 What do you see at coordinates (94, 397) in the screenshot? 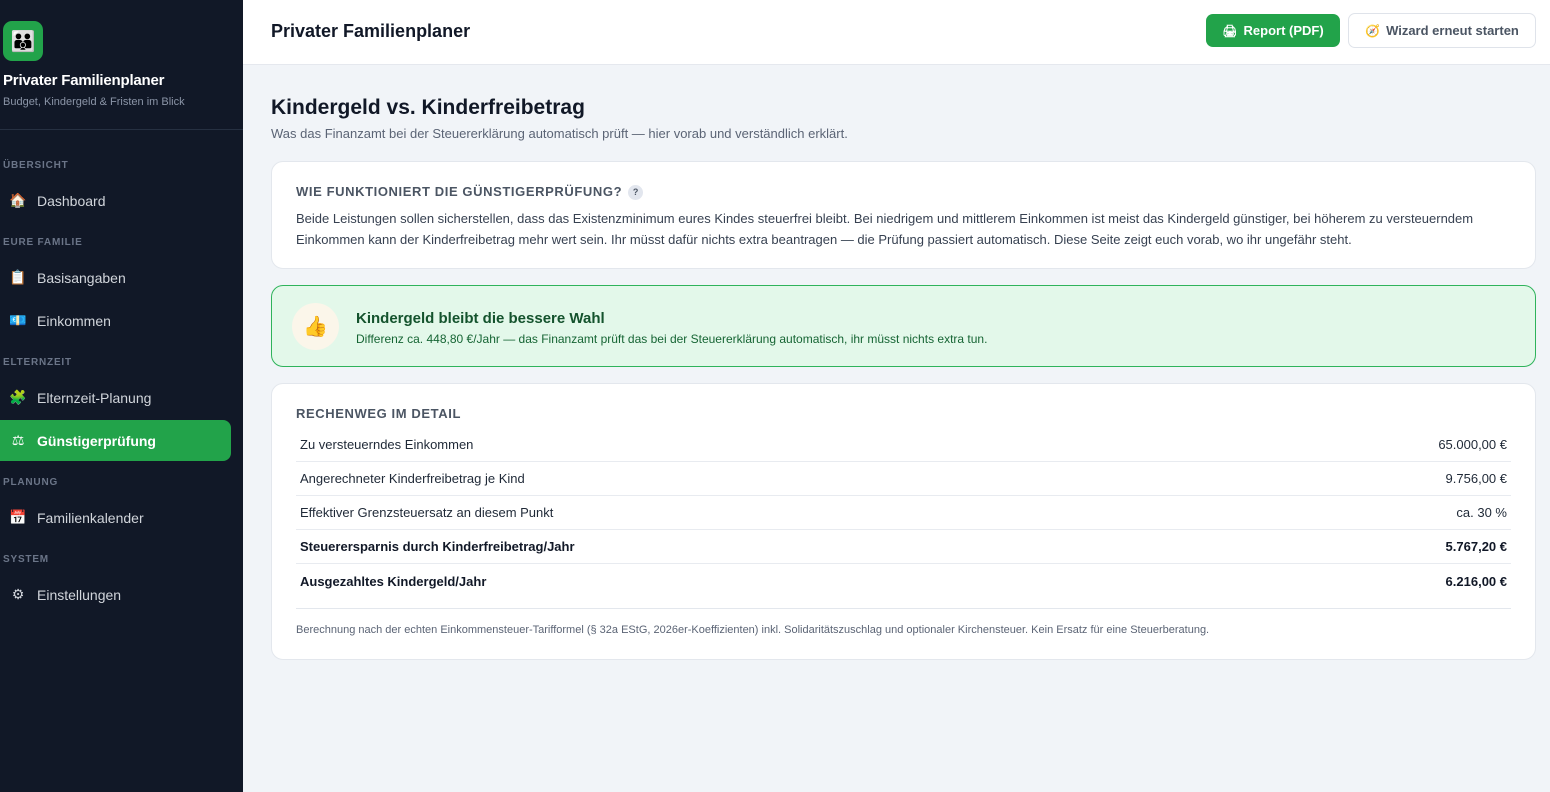
I see `sidebar-item-label: Elternzeit-Planung` at bounding box center [94, 397].